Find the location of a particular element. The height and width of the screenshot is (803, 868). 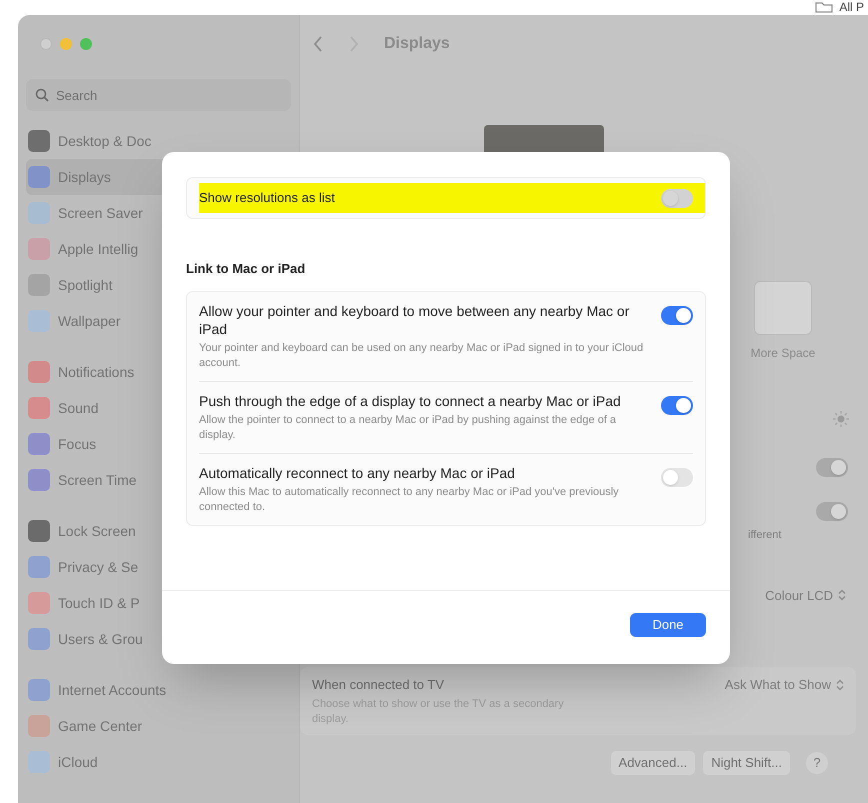

more-space-label: More Space is located at coordinates (783, 353).